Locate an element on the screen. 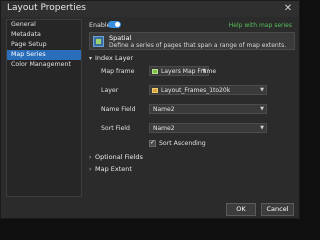 The width and height of the screenshot is (320, 240). series-type-name: Spatial is located at coordinates (120, 38).